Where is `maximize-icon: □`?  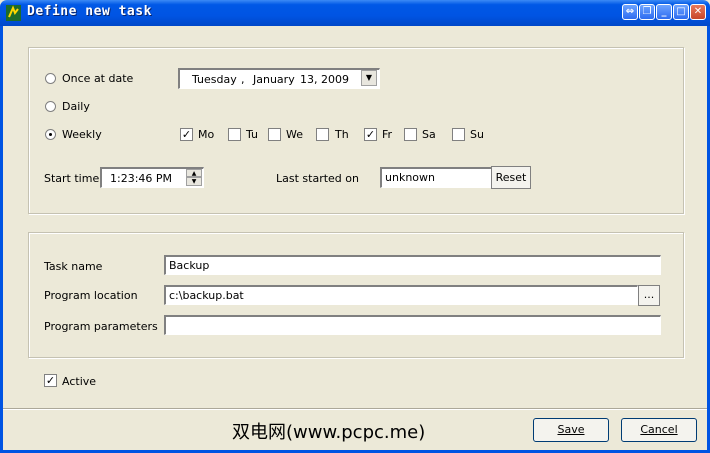 maximize-icon: □ is located at coordinates (681, 12).